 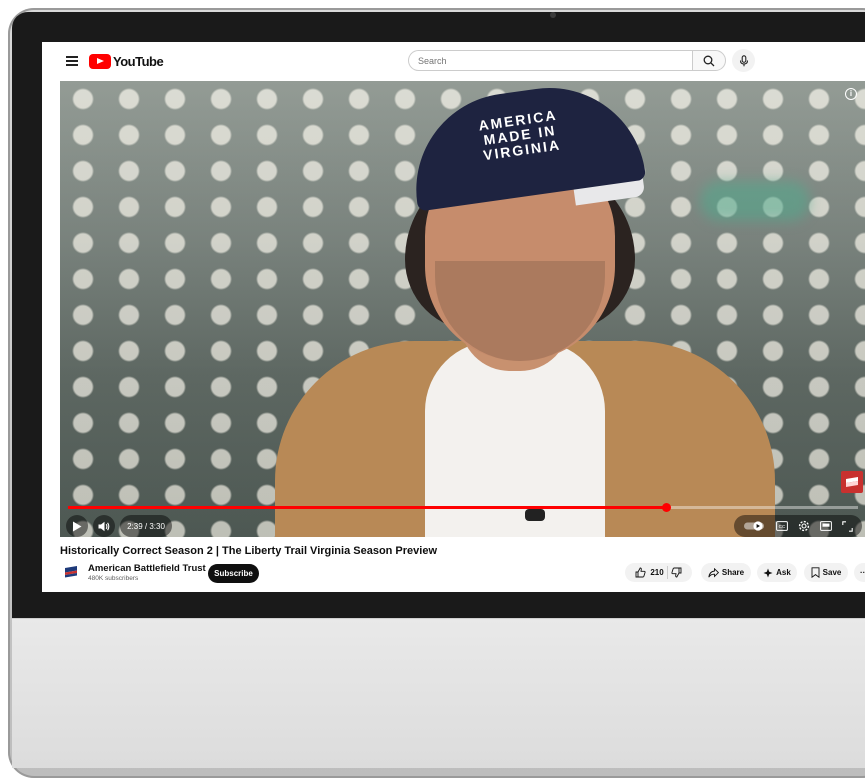 What do you see at coordinates (667, 507) in the screenshot?
I see `scrubber-handle` at bounding box center [667, 507].